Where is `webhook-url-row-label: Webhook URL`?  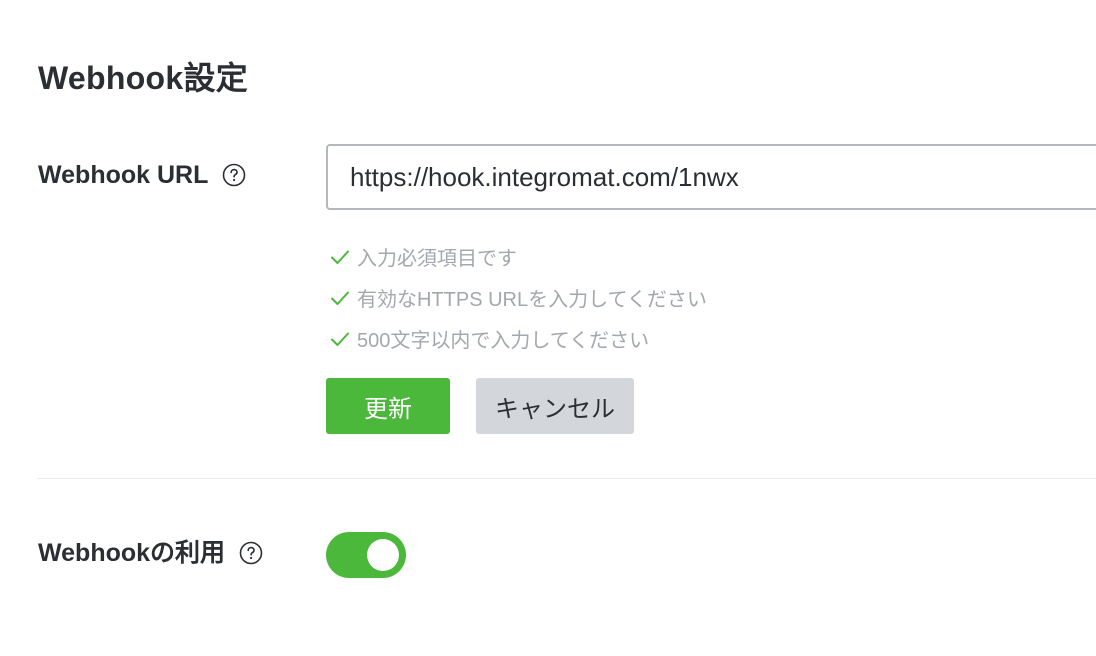
webhook-url-row-label: Webhook URL is located at coordinates (142, 175).